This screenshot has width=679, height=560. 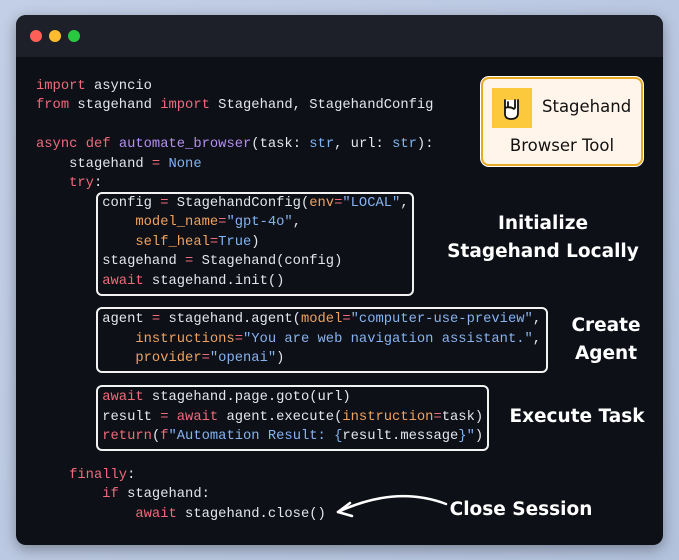 I want to click on stagehand-card: Stagehand Browser Tool, so click(x=562, y=121).